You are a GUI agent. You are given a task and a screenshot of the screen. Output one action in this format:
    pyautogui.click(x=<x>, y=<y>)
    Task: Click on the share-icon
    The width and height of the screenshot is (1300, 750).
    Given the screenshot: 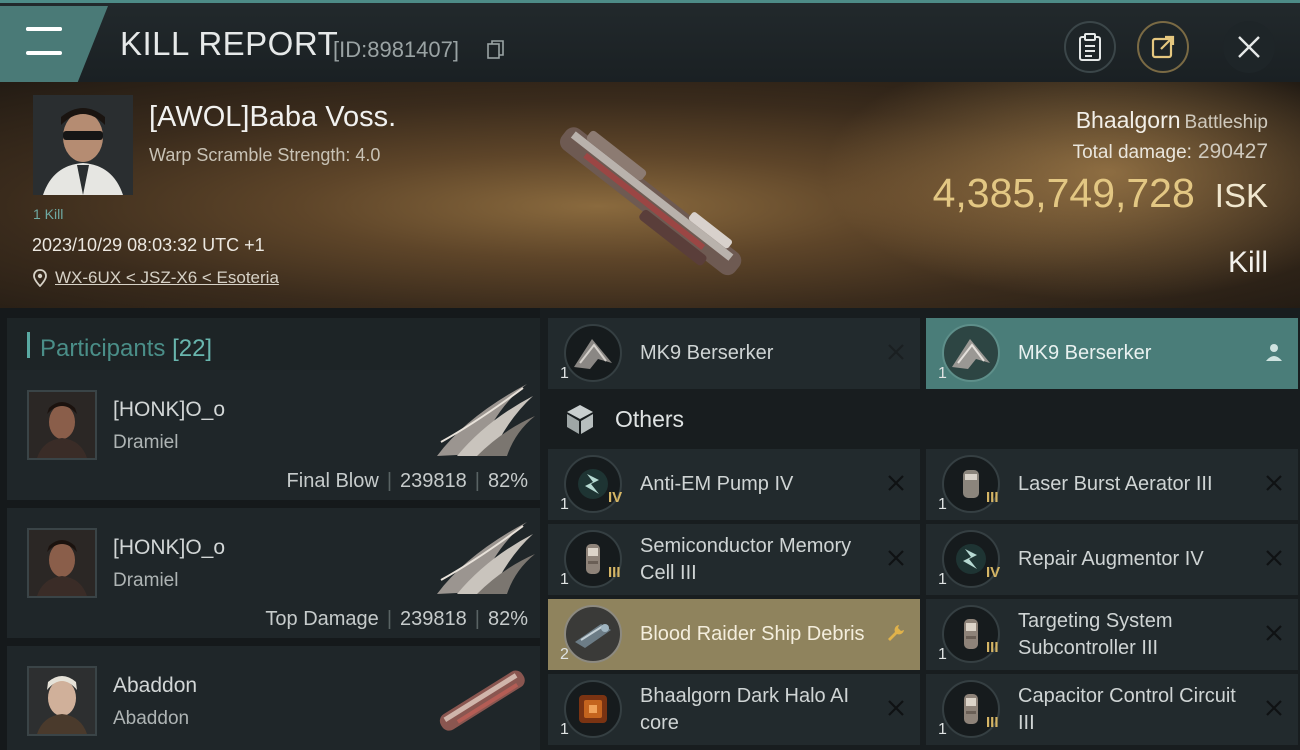 What is the action you would take?
    pyautogui.click(x=1163, y=47)
    